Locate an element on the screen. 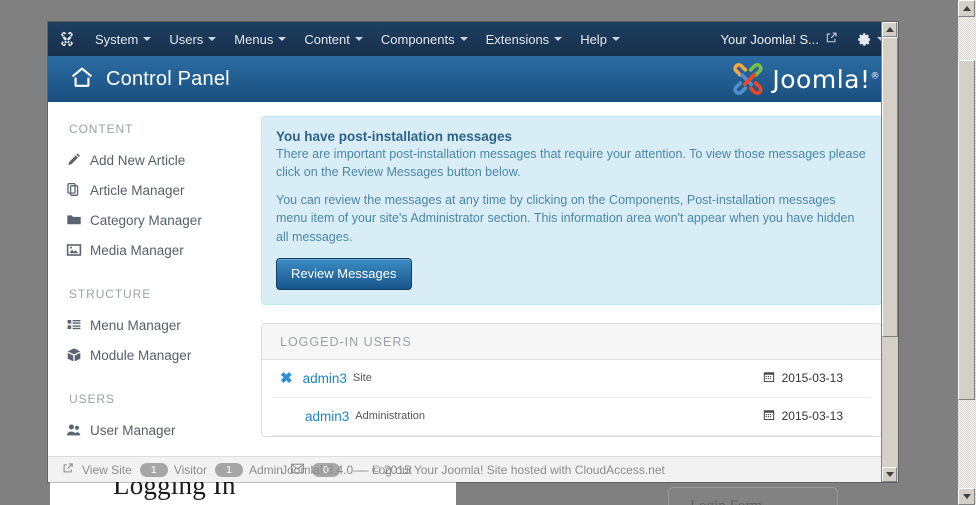  admin-label: Admin is located at coordinates (265, 469).